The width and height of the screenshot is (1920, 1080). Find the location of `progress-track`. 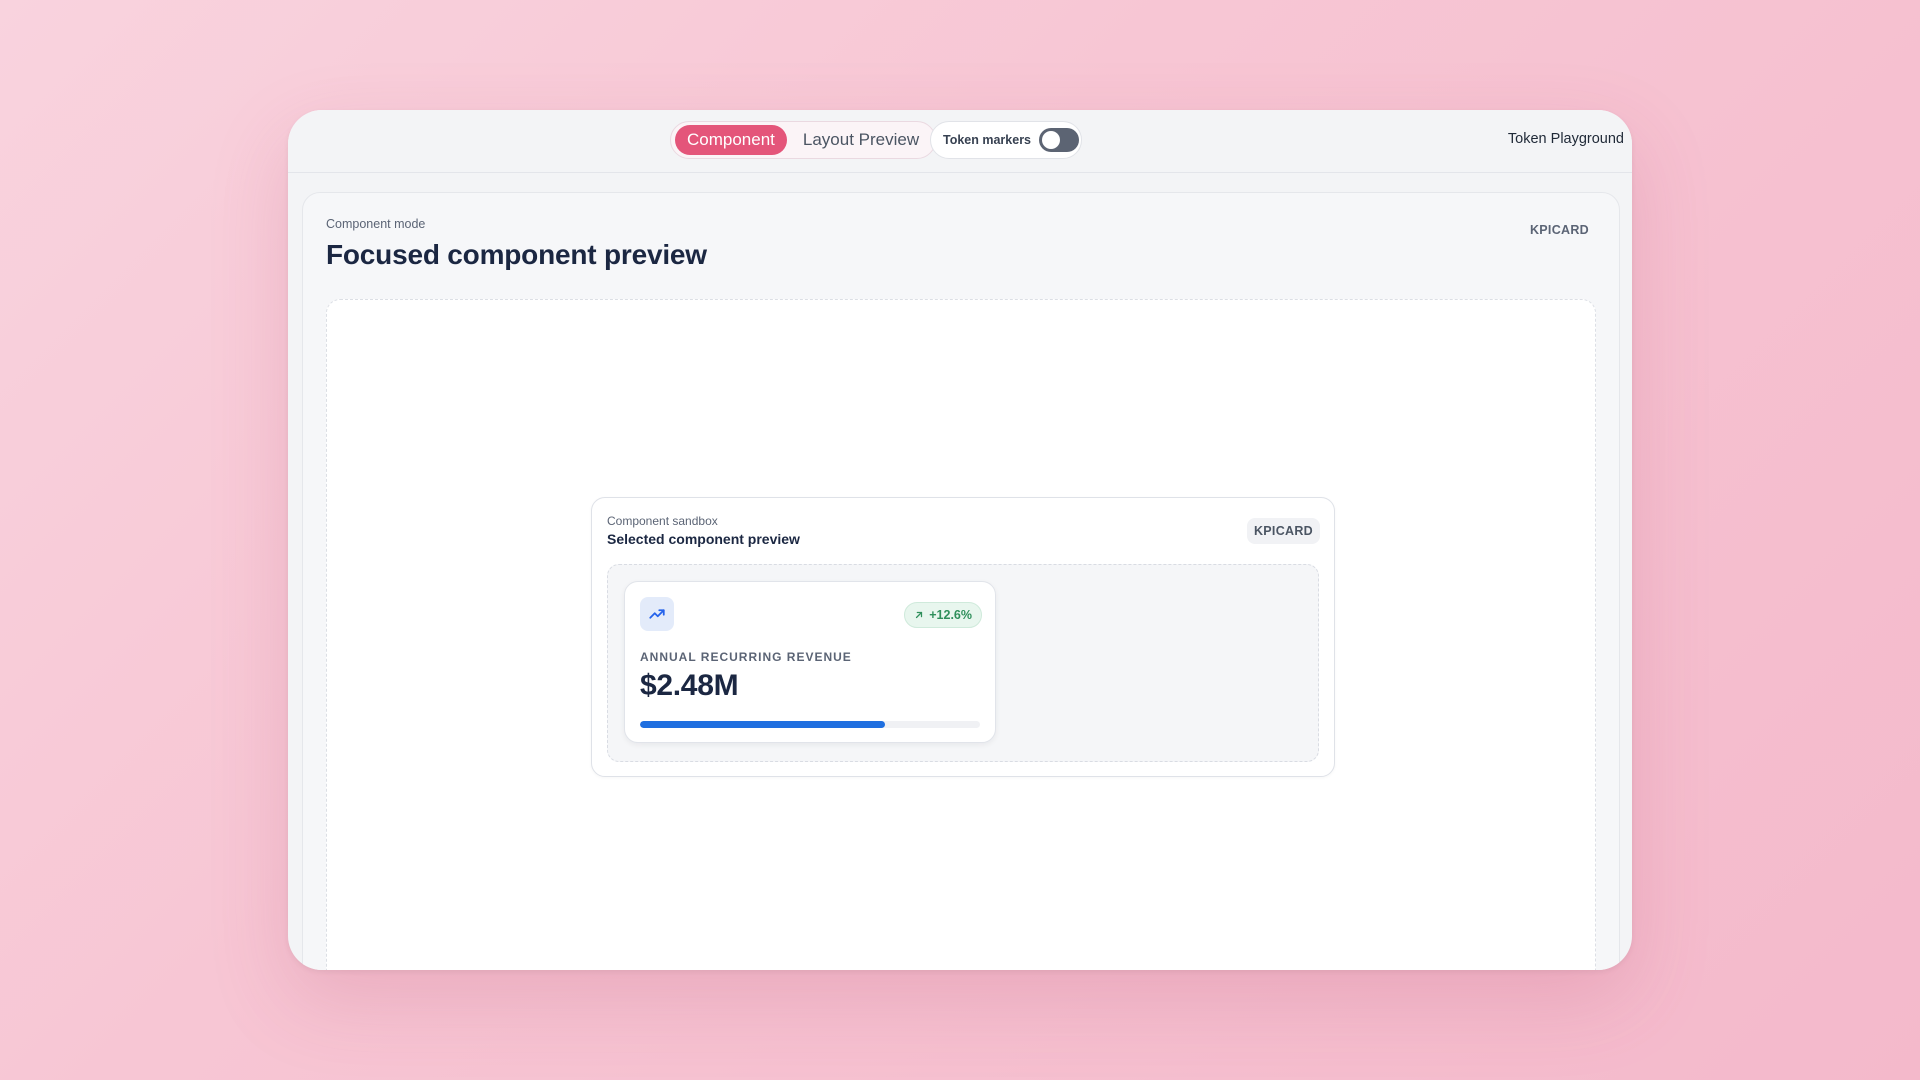

progress-track is located at coordinates (810, 724).